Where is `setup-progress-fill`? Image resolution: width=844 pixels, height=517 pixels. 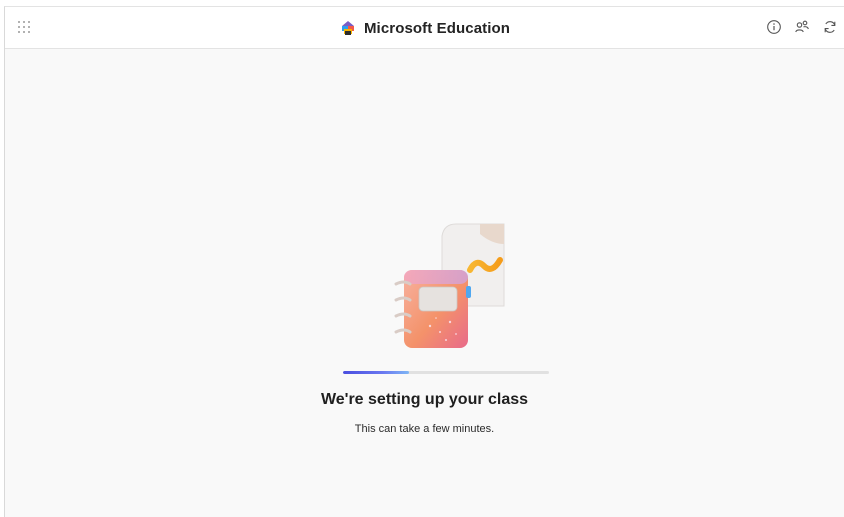 setup-progress-fill is located at coordinates (376, 372).